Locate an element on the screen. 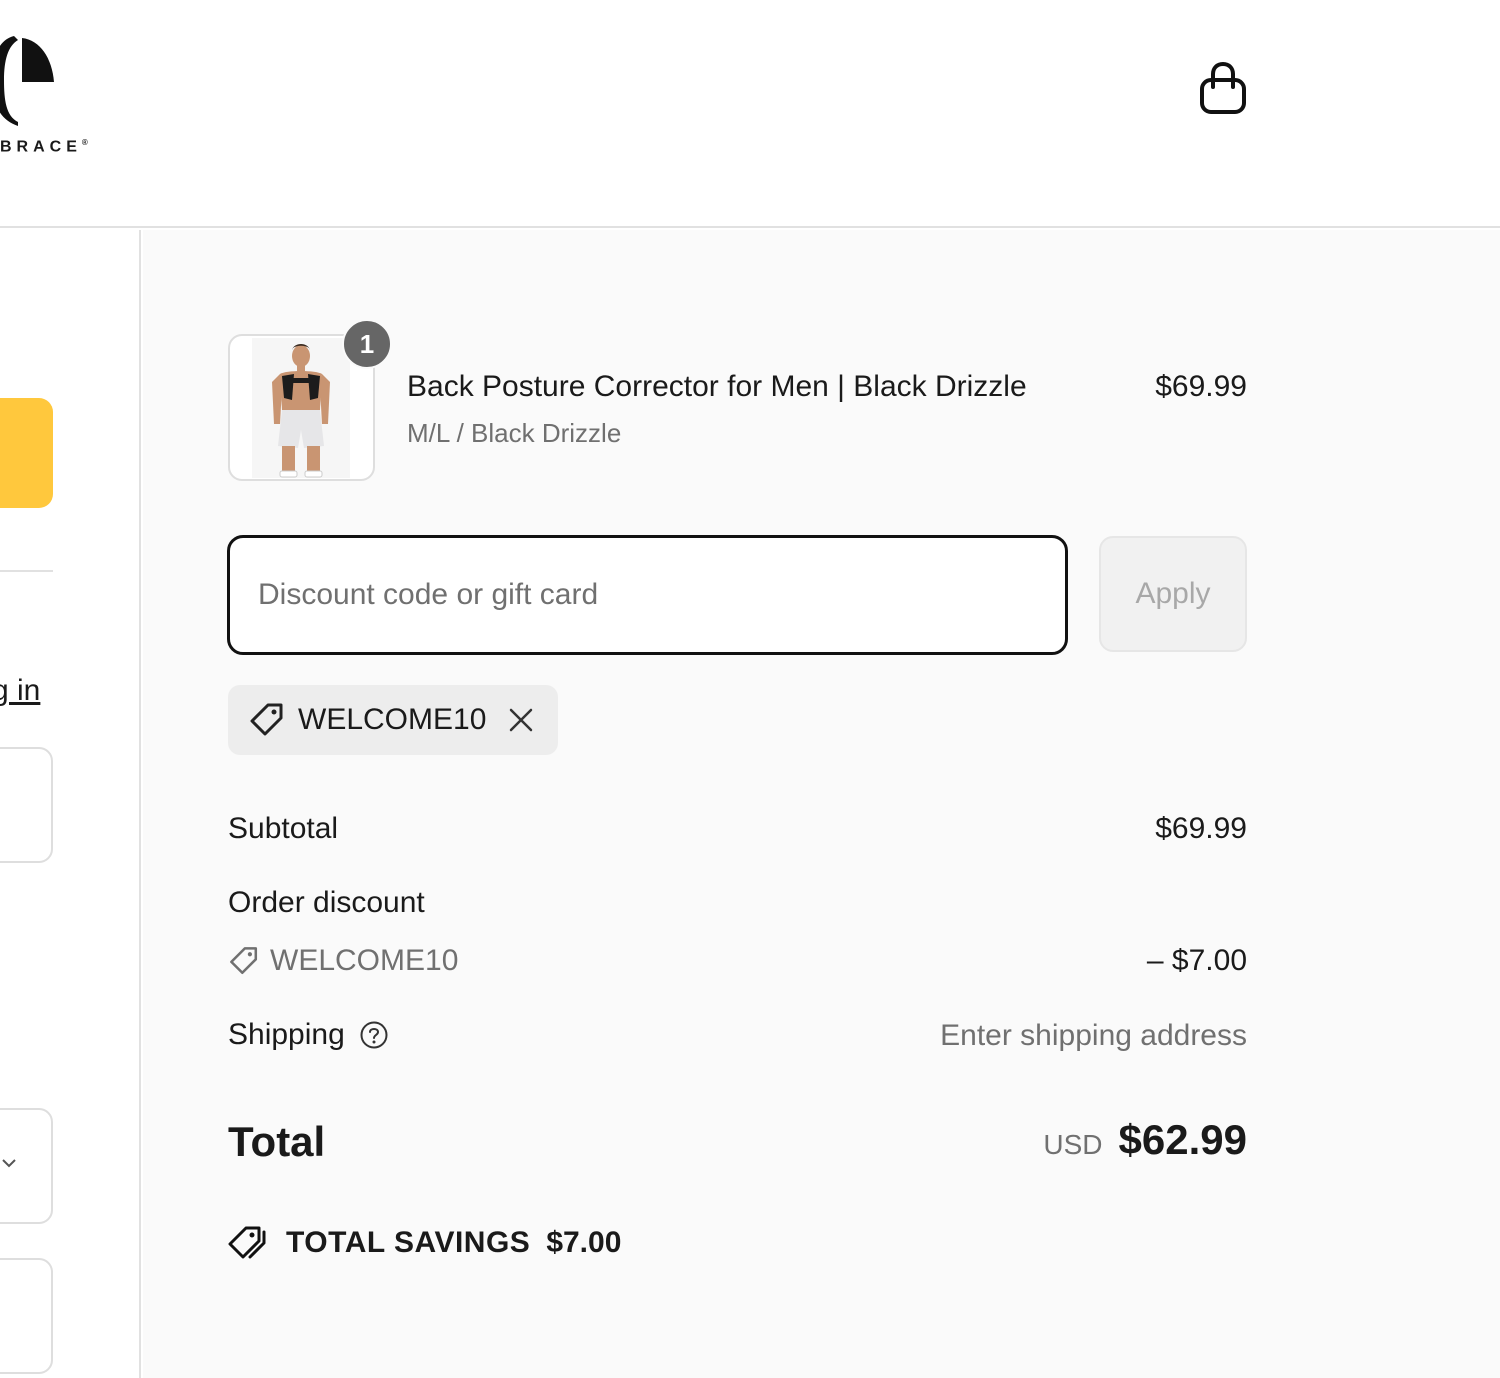  remove-discount-button is located at coordinates (521, 720).